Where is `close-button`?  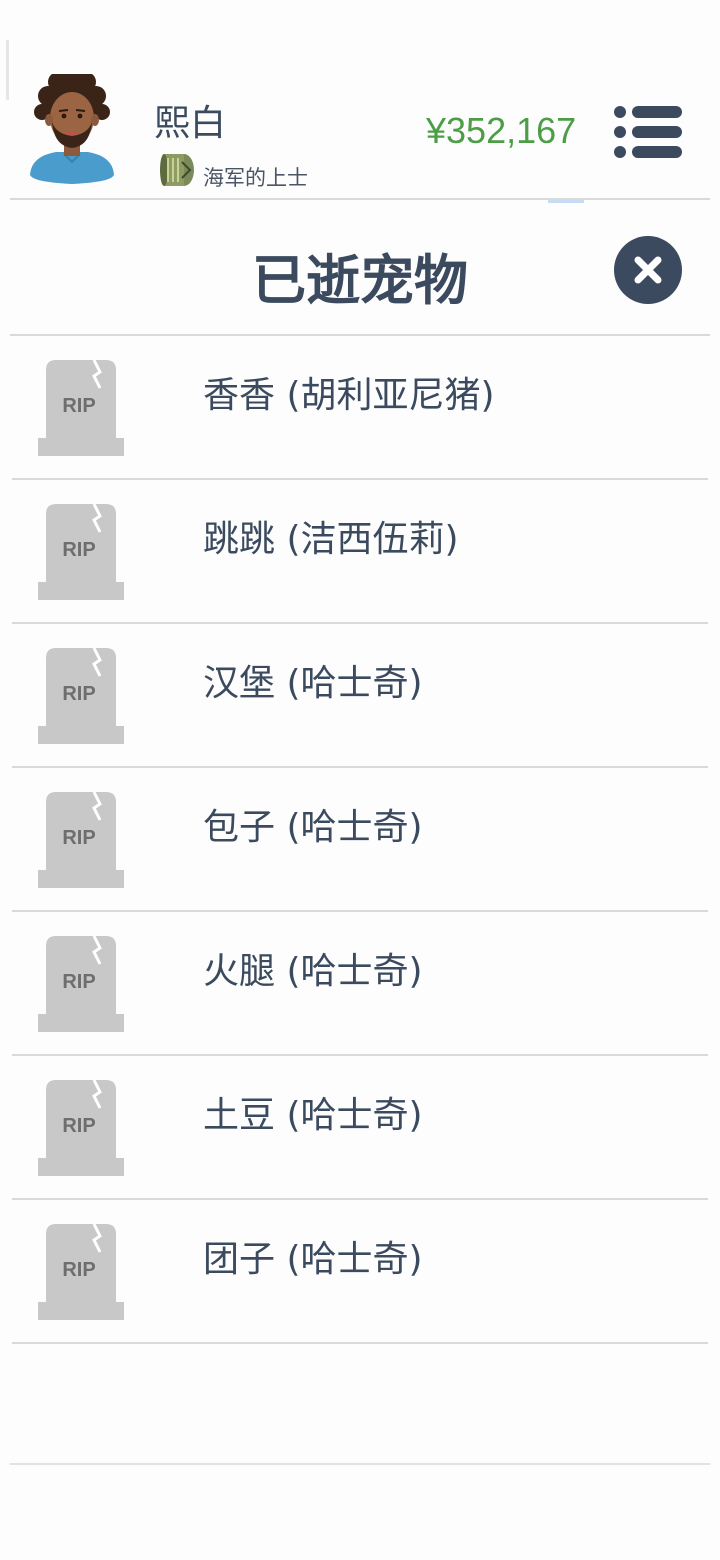 close-button is located at coordinates (648, 270).